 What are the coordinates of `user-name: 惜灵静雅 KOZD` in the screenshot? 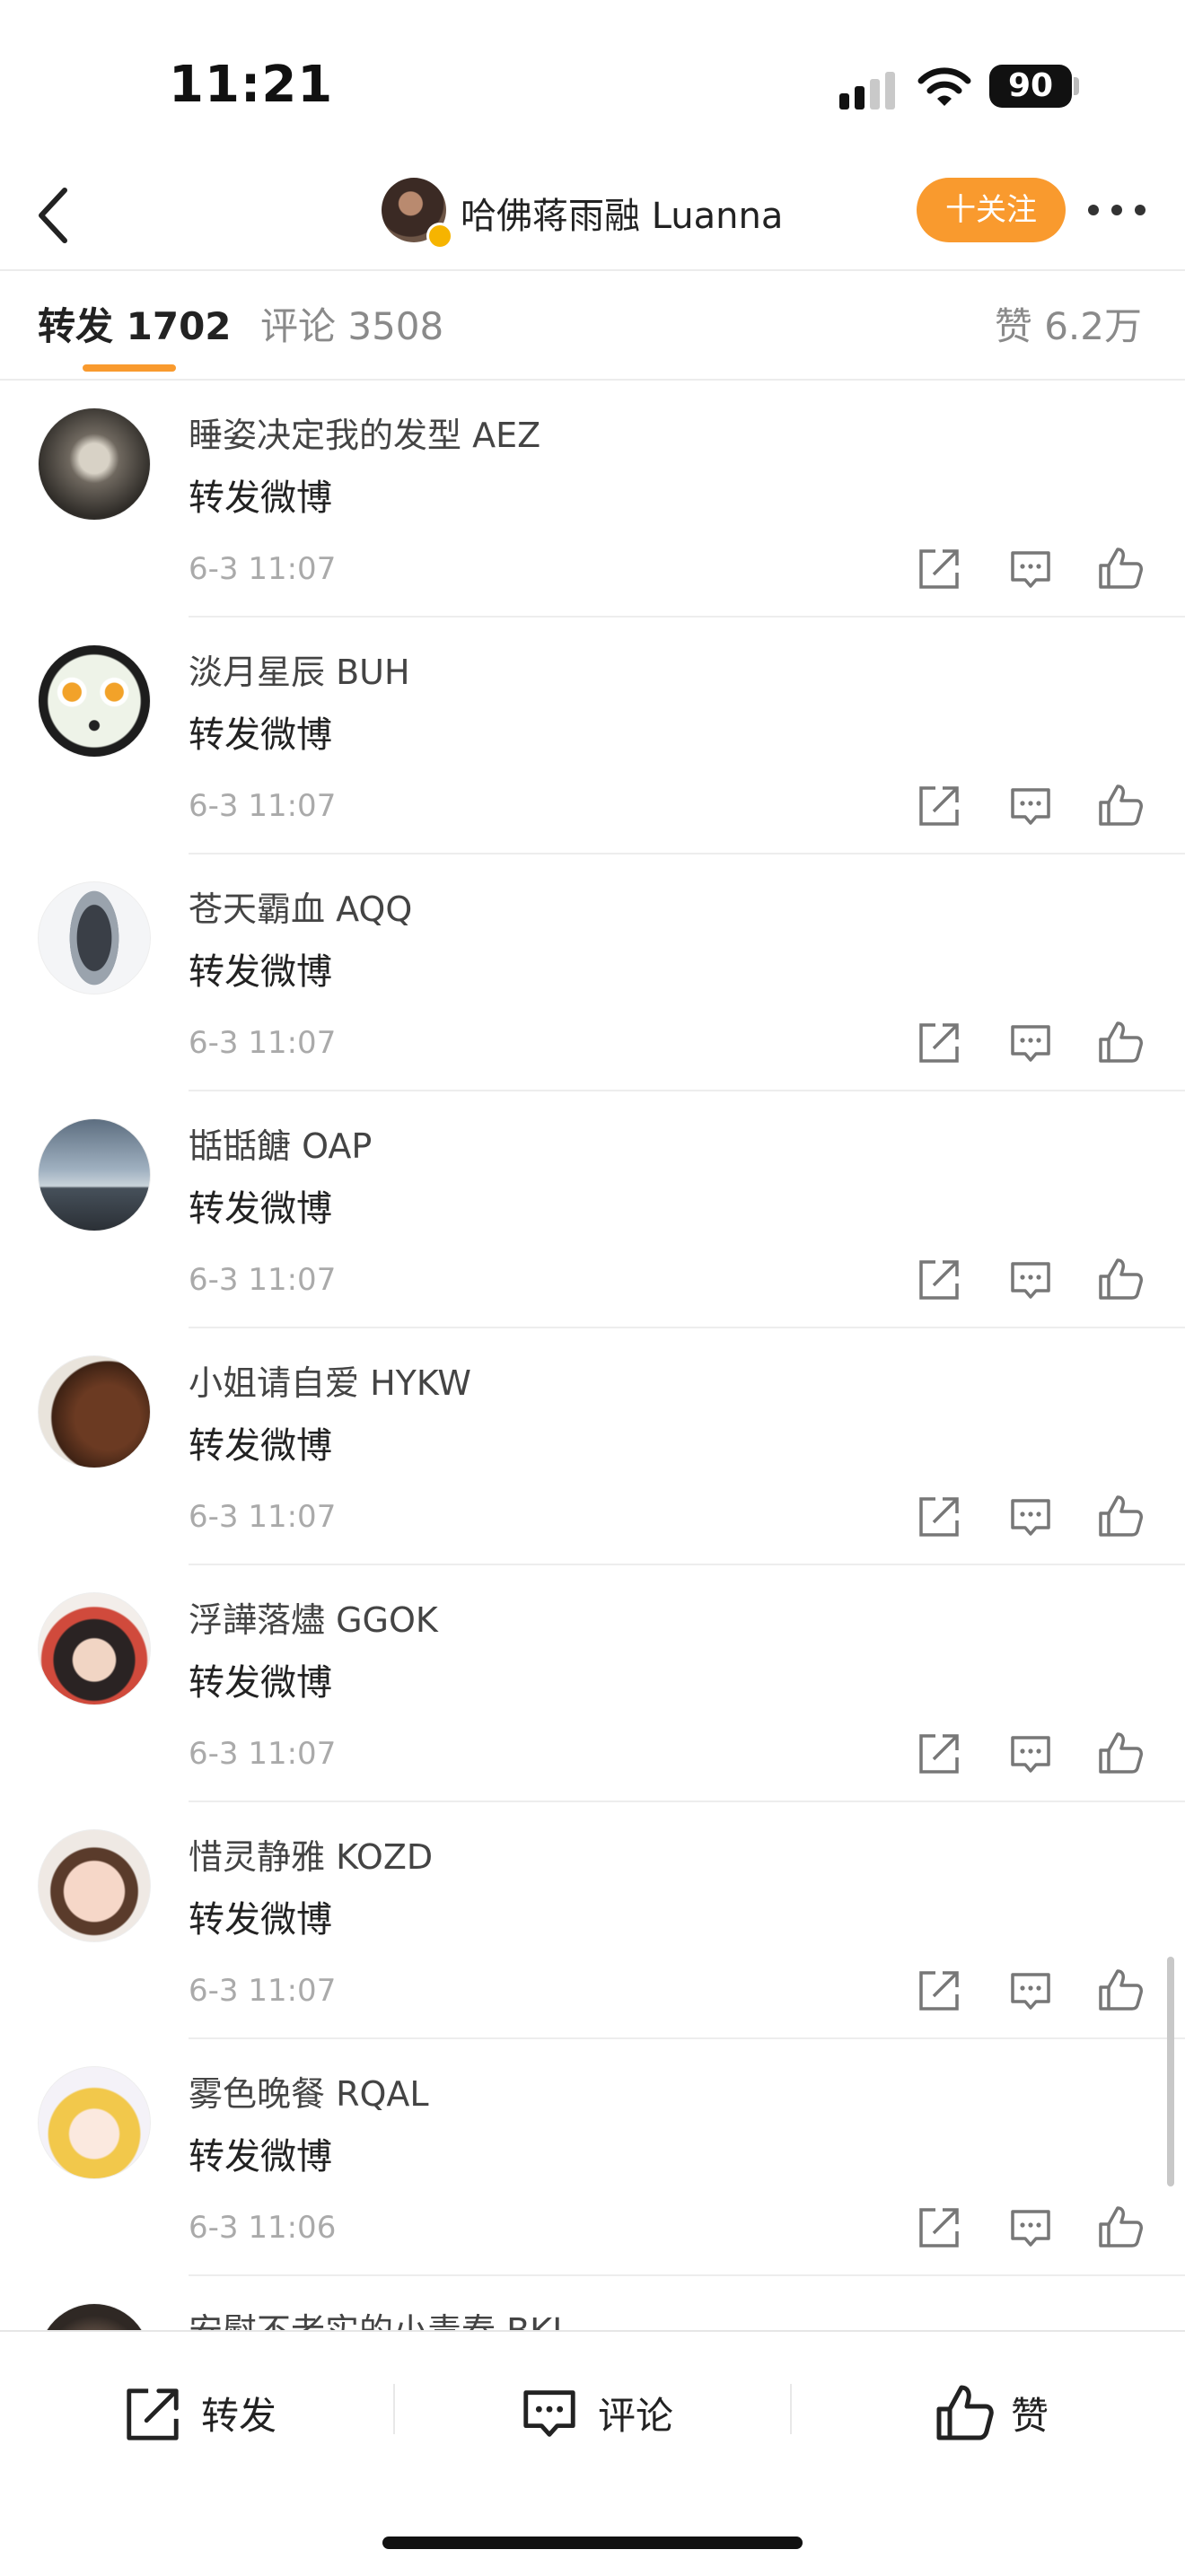 It's located at (311, 1854).